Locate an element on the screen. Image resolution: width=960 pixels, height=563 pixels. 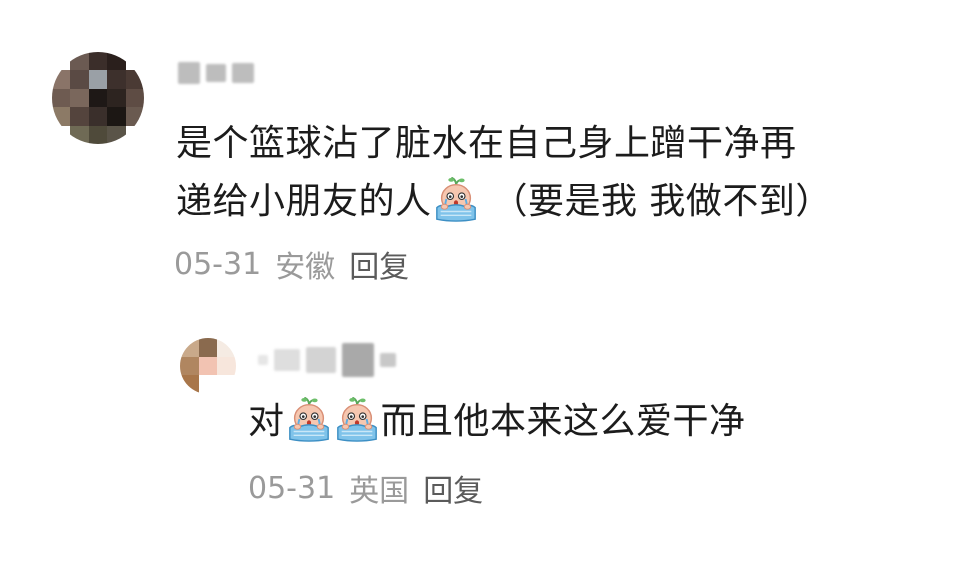
reply-text: 对 而且他本来这么爱干净 is located at coordinates (497, 422).